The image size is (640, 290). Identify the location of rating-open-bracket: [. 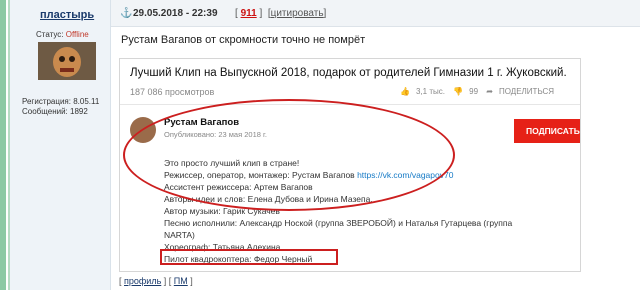
(236, 13).